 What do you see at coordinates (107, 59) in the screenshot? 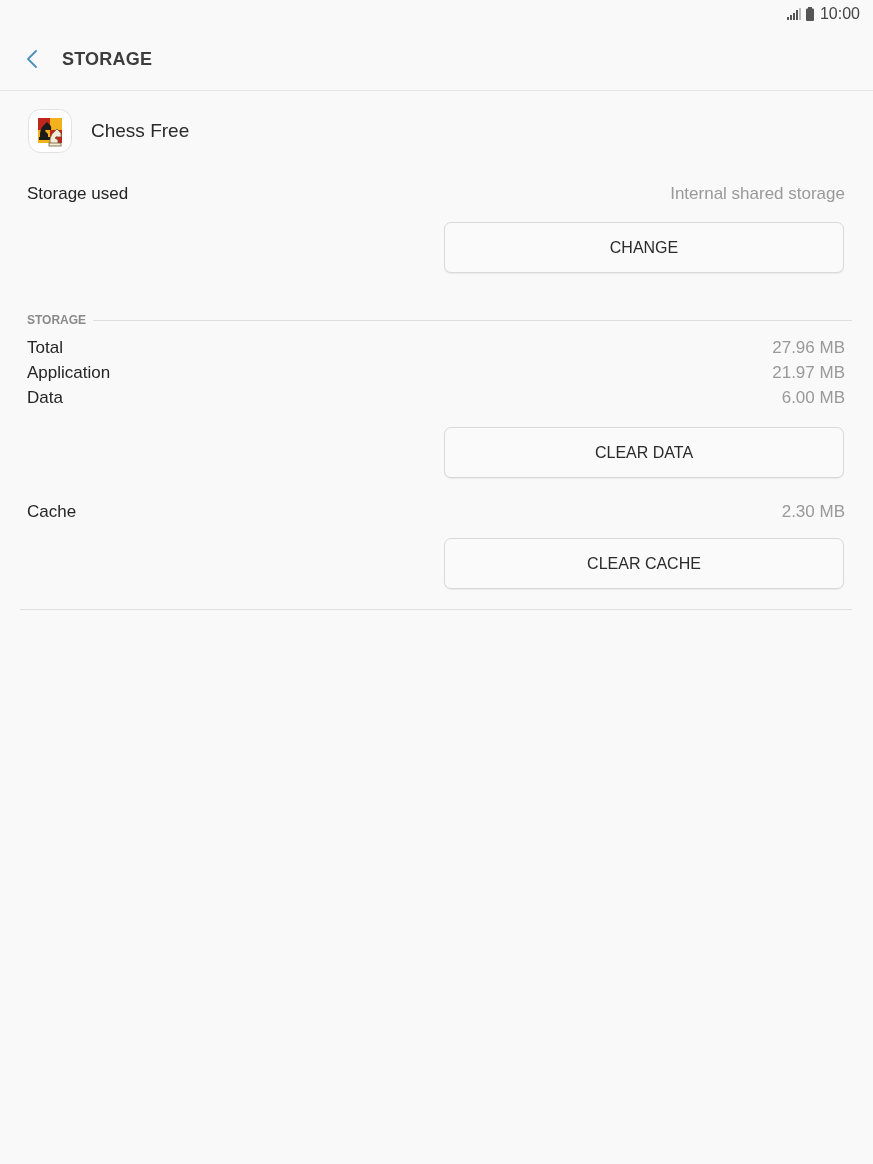
I see `page-title: STORAGE` at bounding box center [107, 59].